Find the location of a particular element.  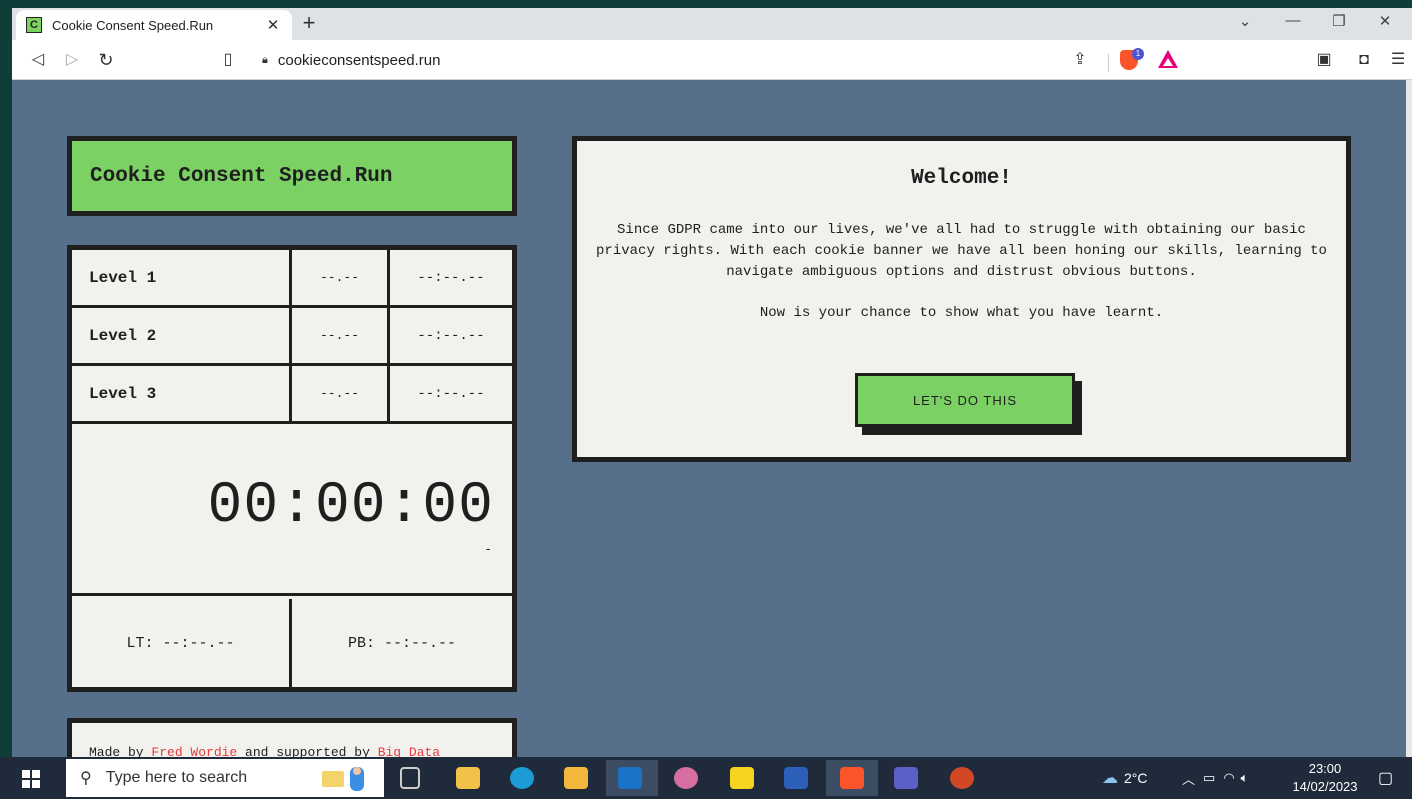

new-tab-button: + is located at coordinates (309, 24).